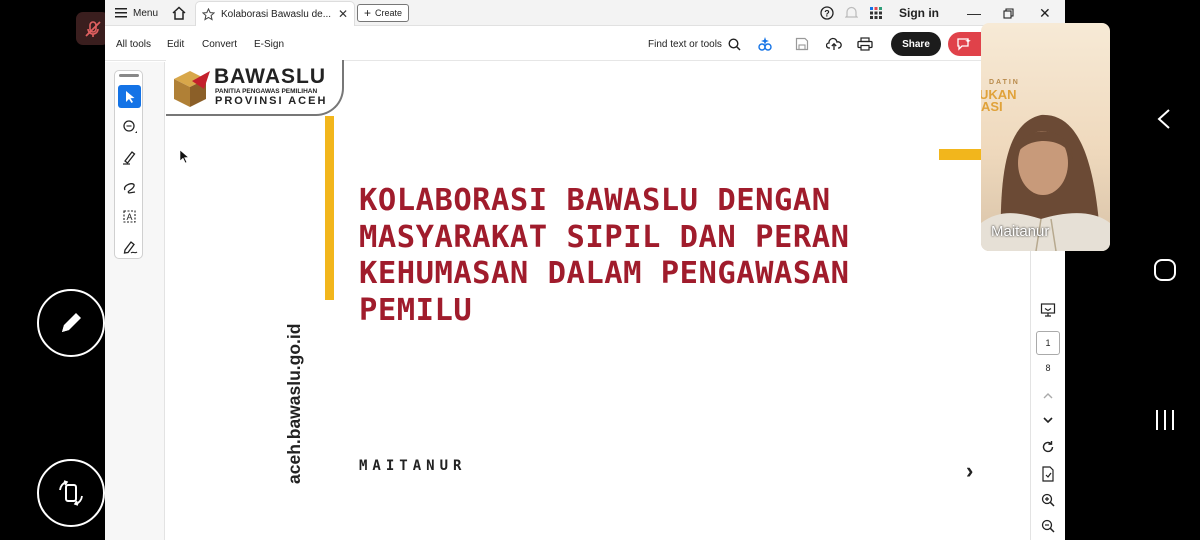  I want to click on ai-tools-button, so click(765, 44).